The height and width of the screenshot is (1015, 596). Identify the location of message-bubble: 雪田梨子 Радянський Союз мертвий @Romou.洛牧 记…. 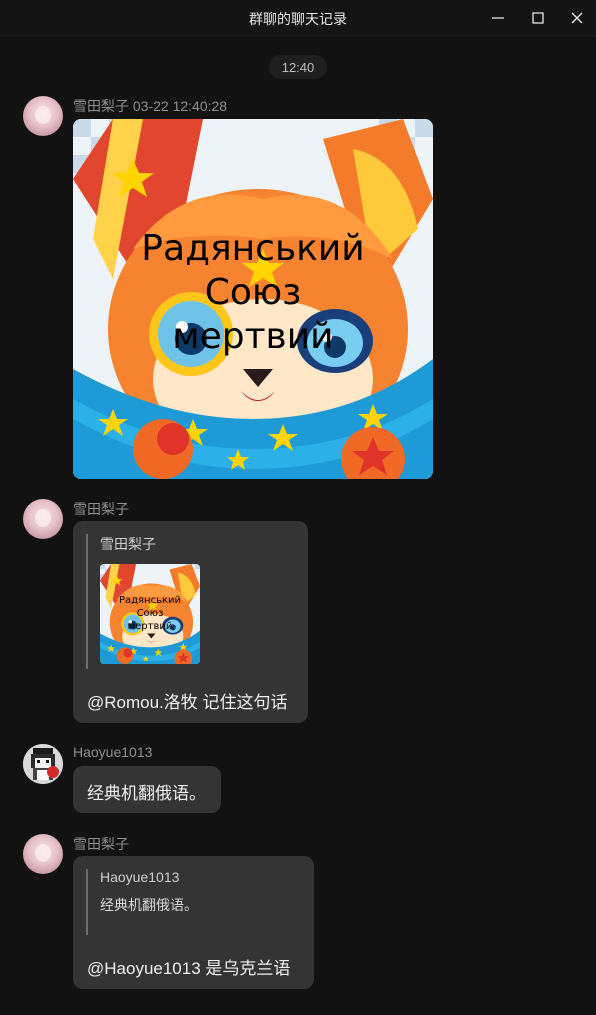
(190, 622).